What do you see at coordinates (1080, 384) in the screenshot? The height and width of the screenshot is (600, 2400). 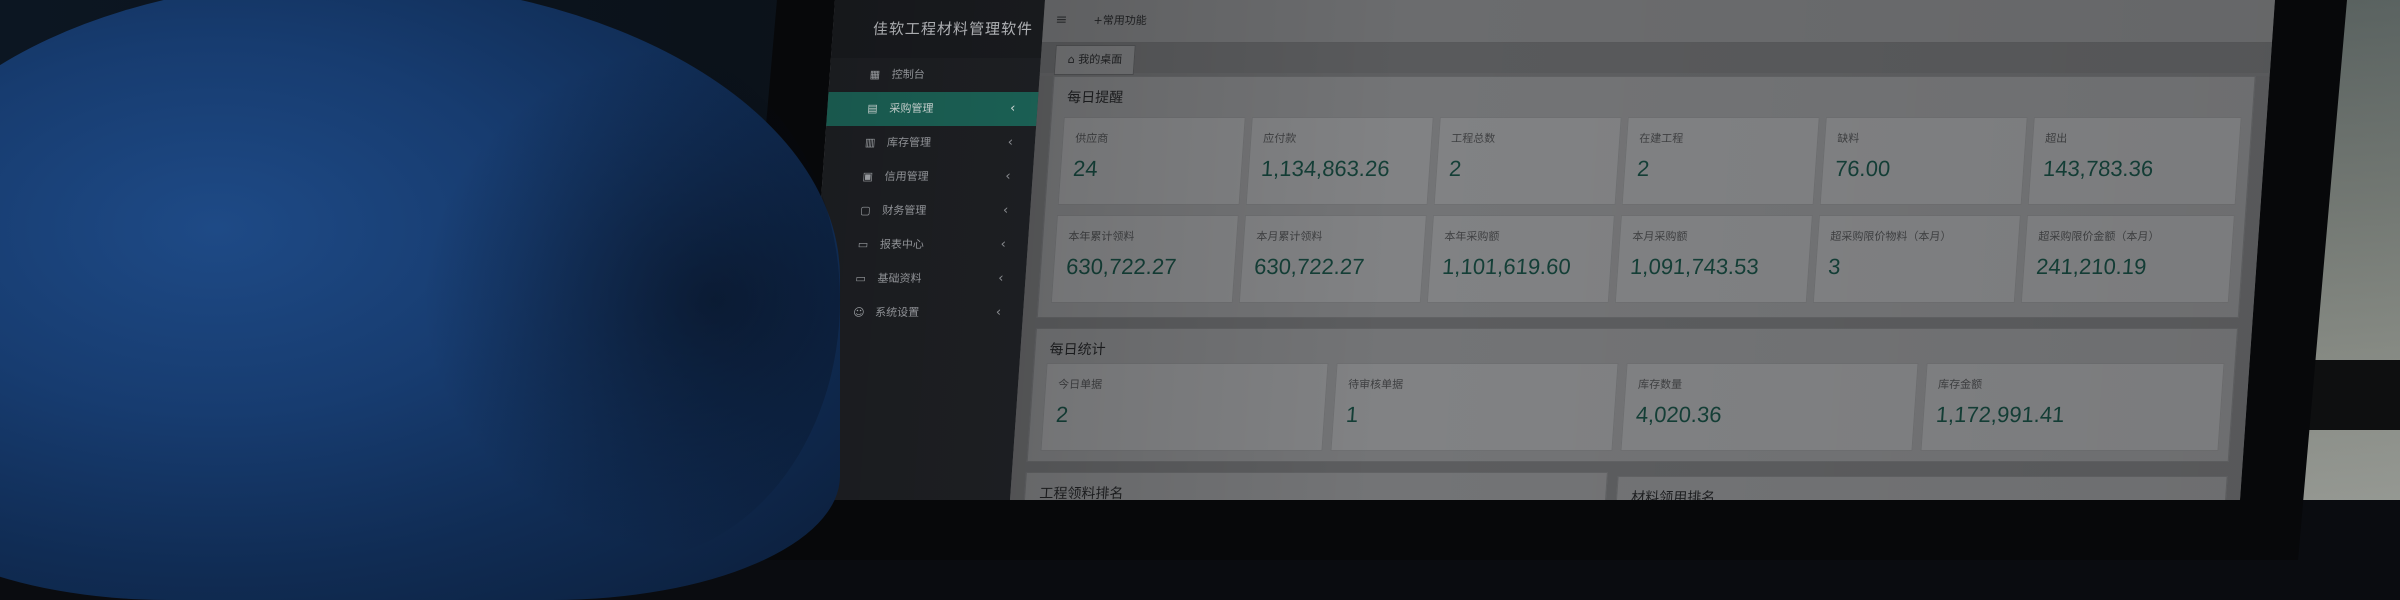 I see `stat-label: 今日单据` at bounding box center [1080, 384].